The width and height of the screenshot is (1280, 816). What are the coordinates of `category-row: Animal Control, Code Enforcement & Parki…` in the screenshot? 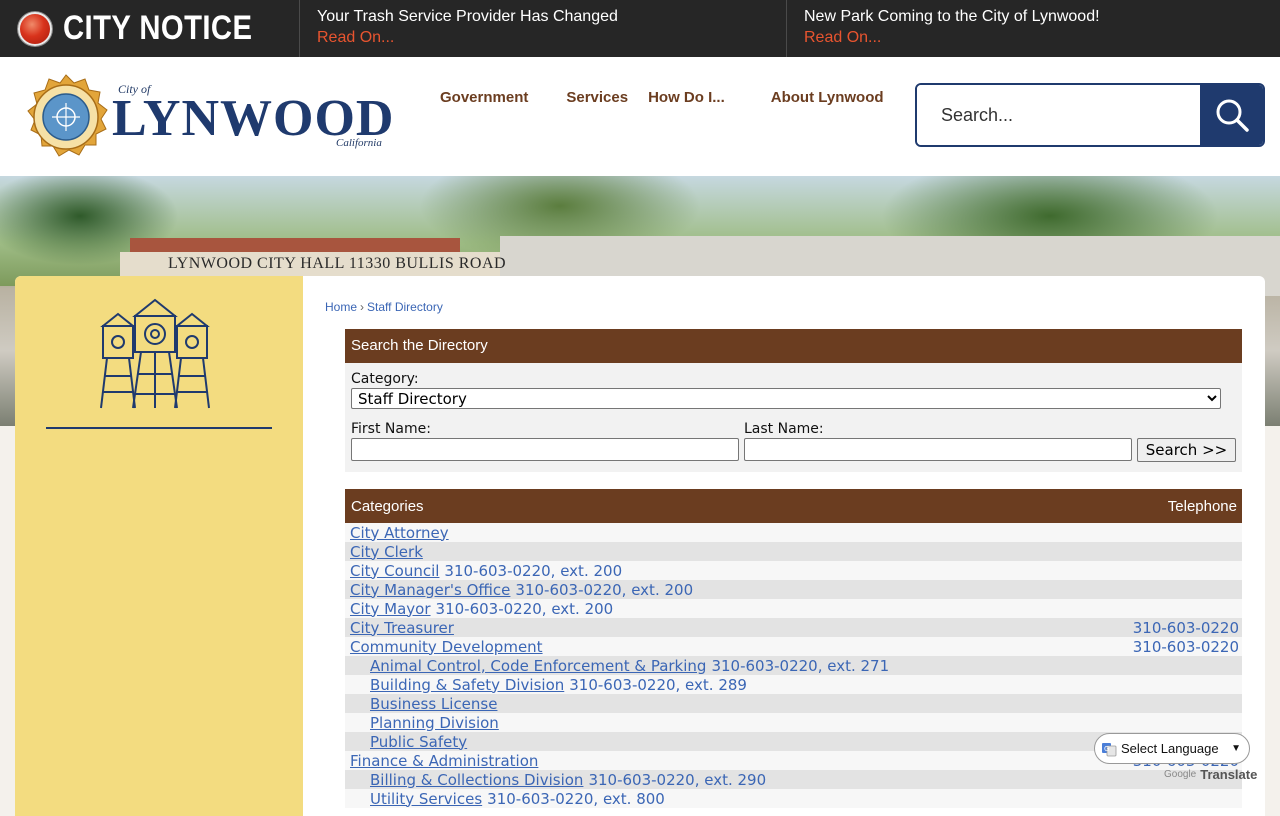 It's located at (793, 665).